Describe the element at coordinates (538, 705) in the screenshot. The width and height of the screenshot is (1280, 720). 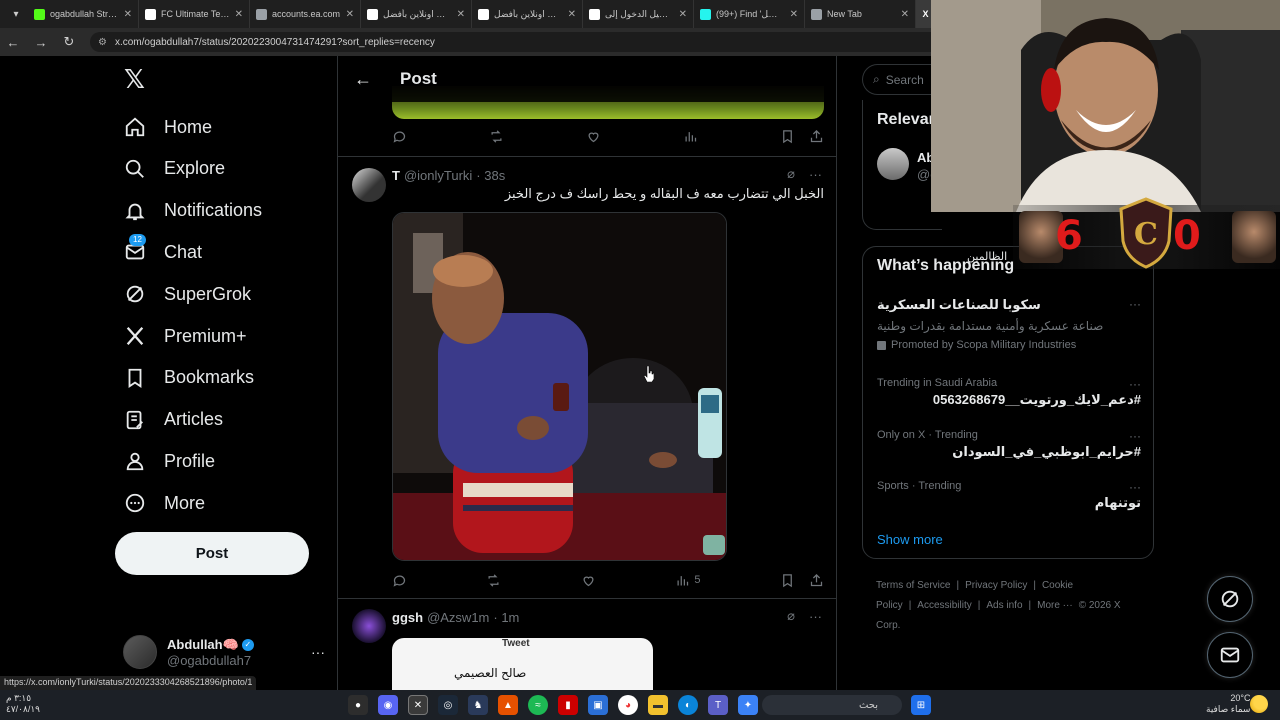
I see `spotify-icon: ≈` at that location.